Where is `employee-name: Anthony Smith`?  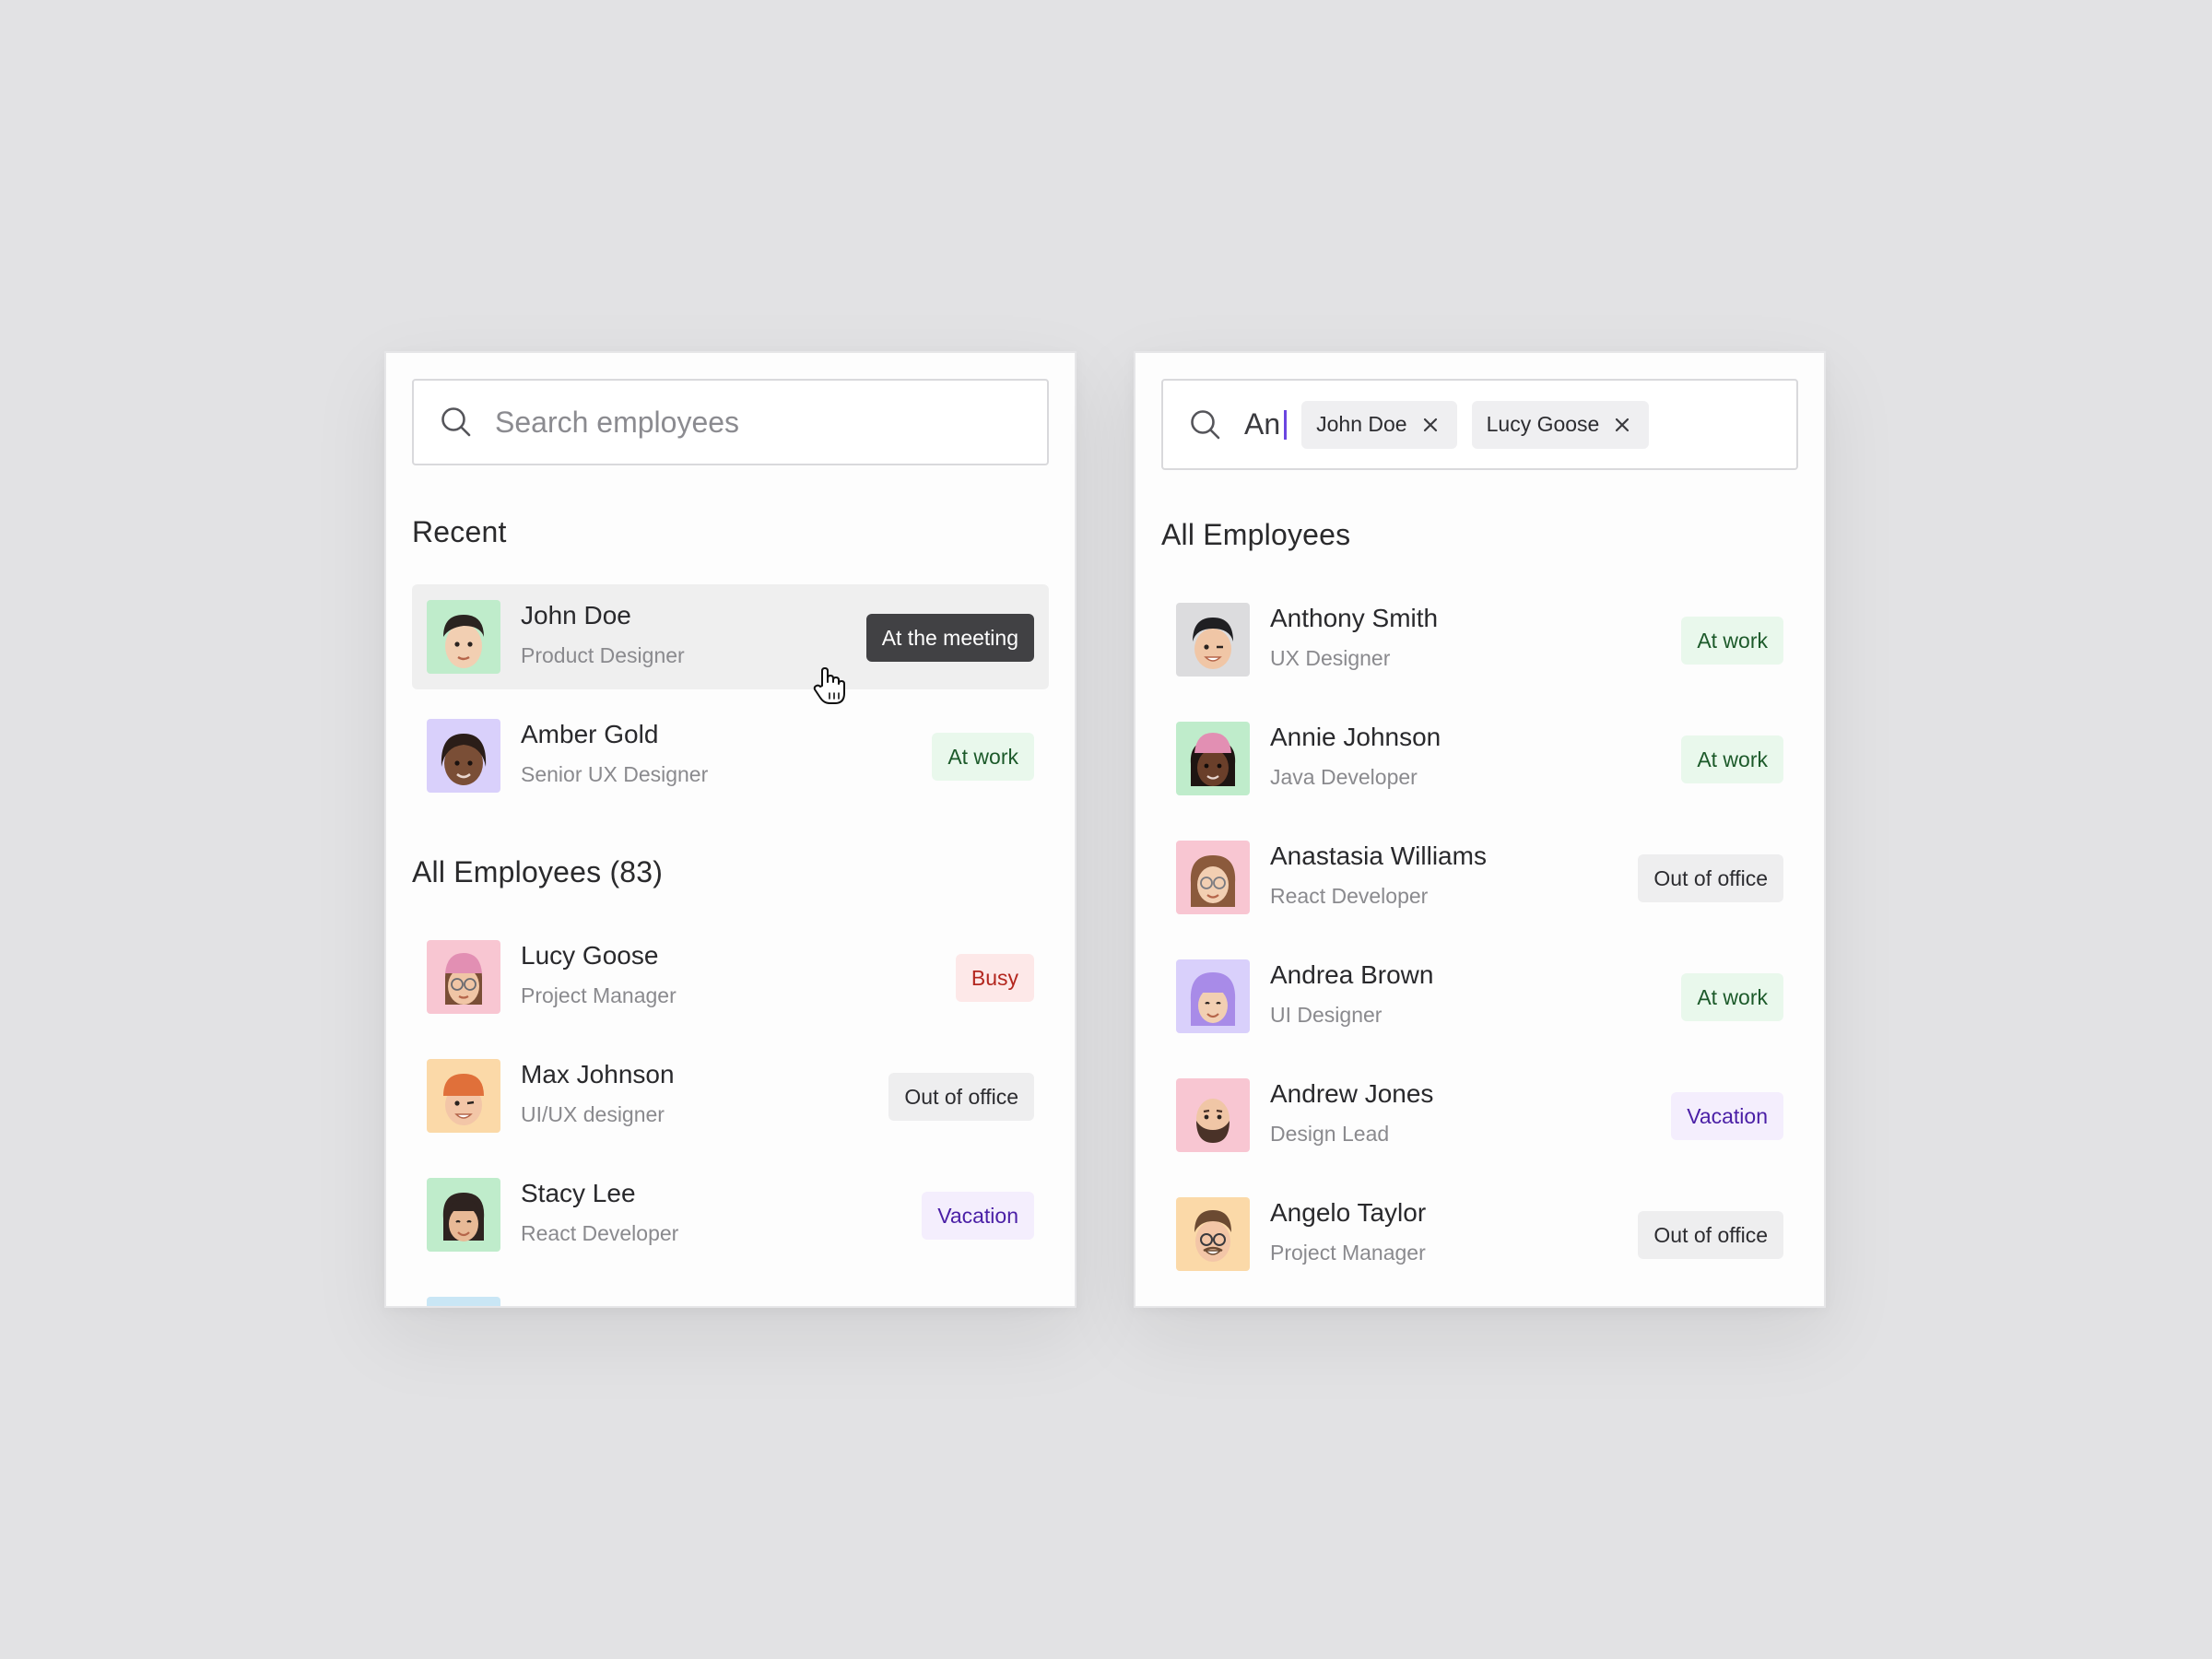
employee-name: Anthony Smith is located at coordinates (1354, 618).